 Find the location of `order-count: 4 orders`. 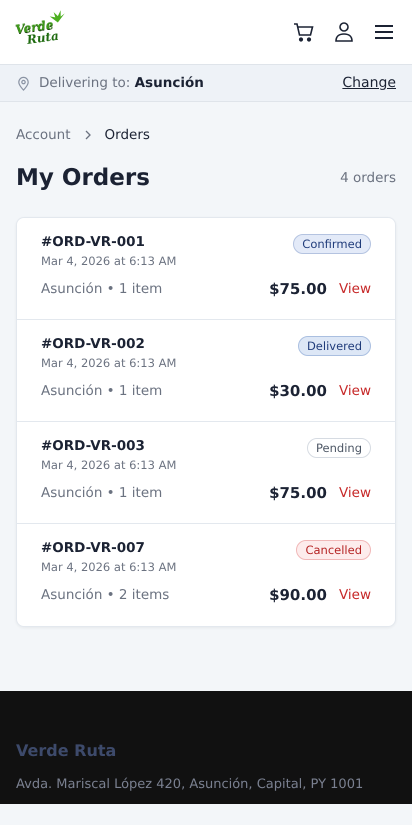

order-count: 4 orders is located at coordinates (368, 178).